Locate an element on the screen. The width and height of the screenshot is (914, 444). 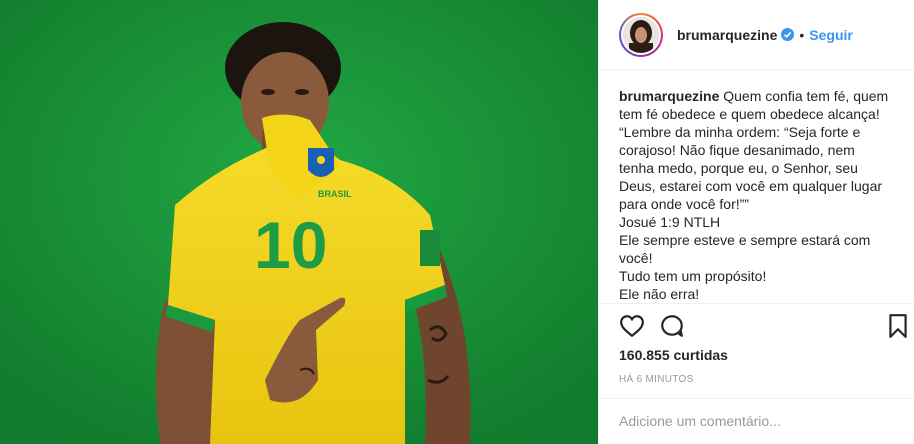
jersey-number: 10 is located at coordinates (290, 245).